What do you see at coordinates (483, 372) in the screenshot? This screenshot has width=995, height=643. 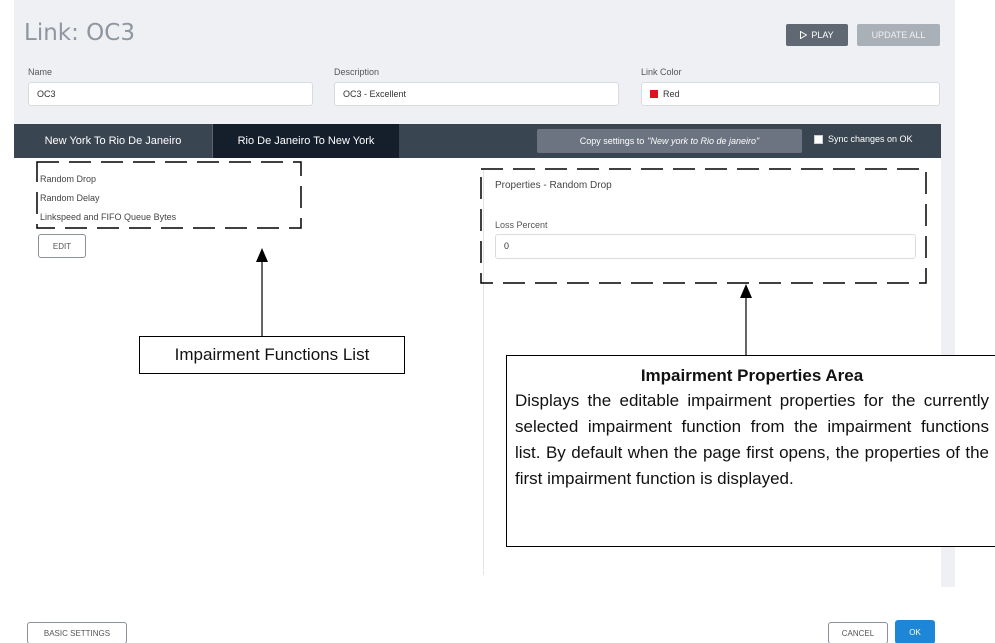 I see `panel-divider` at bounding box center [483, 372].